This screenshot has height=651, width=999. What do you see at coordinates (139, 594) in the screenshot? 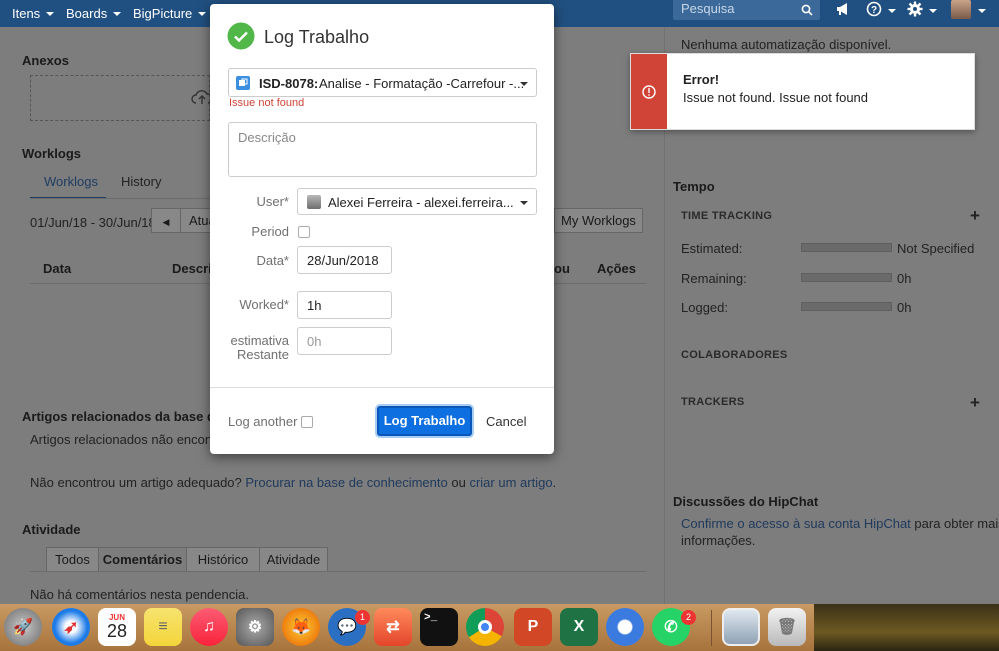
I see `no-comments-text: Não há comentários nesta pendencia.` at bounding box center [139, 594].